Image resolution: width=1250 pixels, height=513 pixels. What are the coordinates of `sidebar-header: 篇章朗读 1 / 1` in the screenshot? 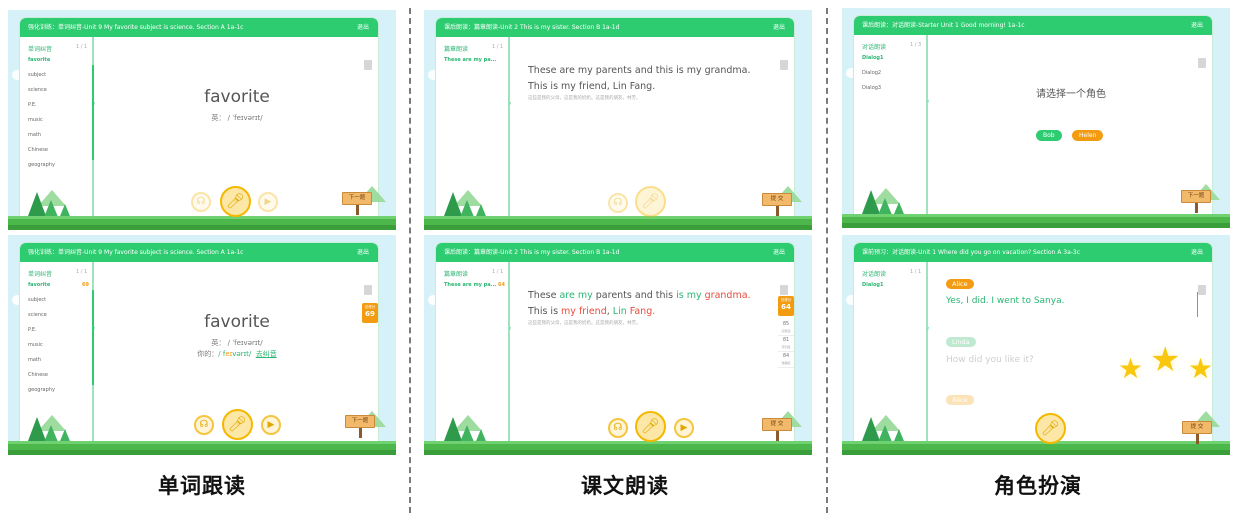 It's located at (474, 273).